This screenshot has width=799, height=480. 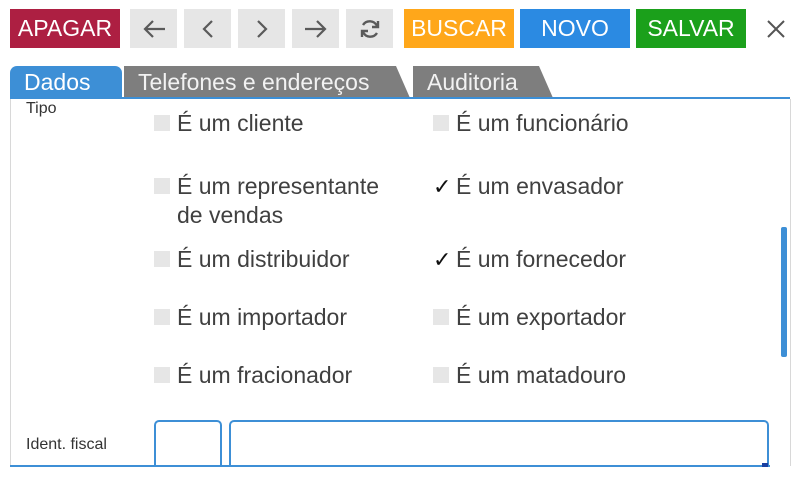 What do you see at coordinates (262, 317) in the screenshot?
I see `option-label: É um importador` at bounding box center [262, 317].